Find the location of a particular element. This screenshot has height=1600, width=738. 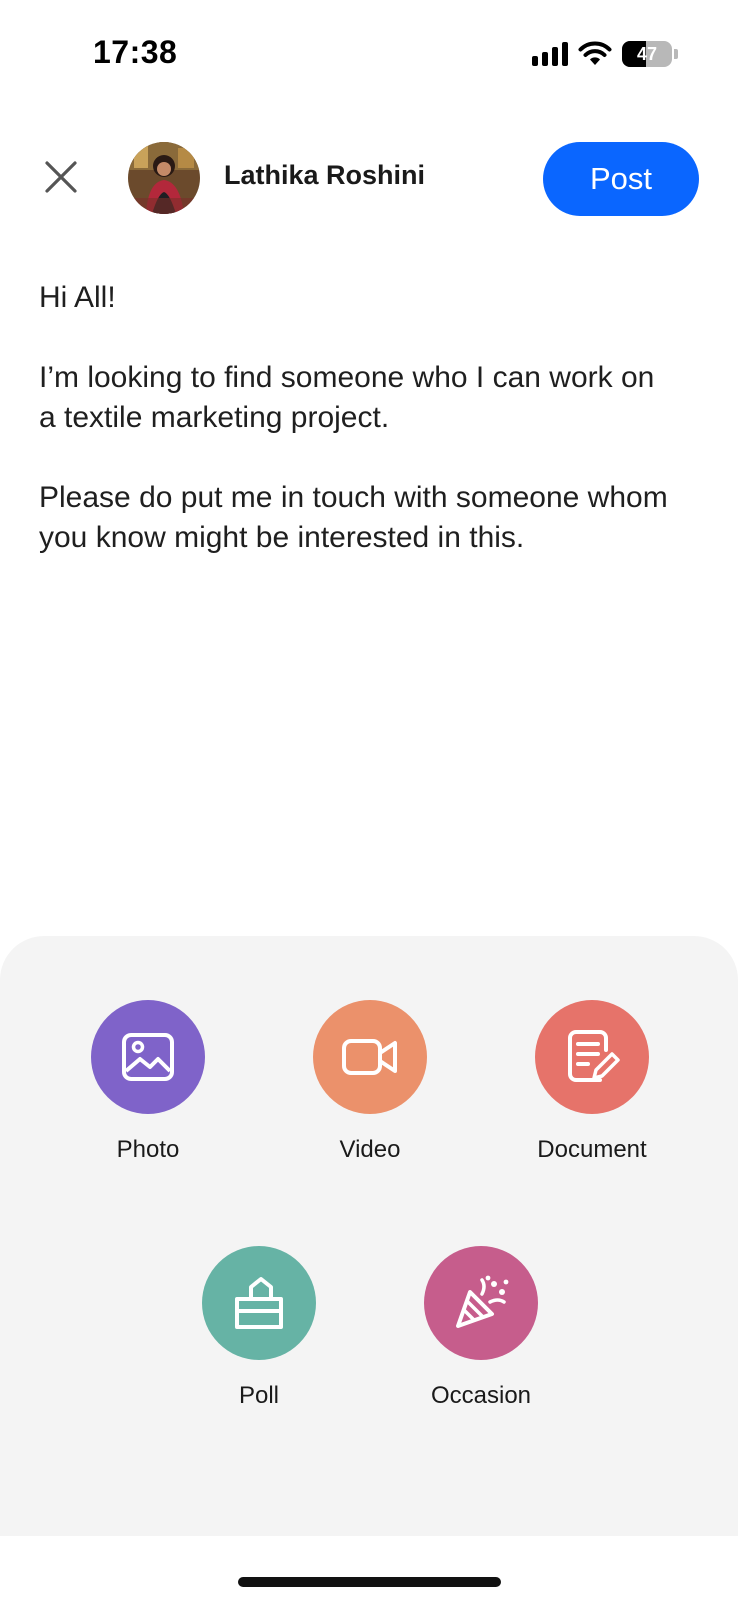

battery-tip is located at coordinates (676, 54).